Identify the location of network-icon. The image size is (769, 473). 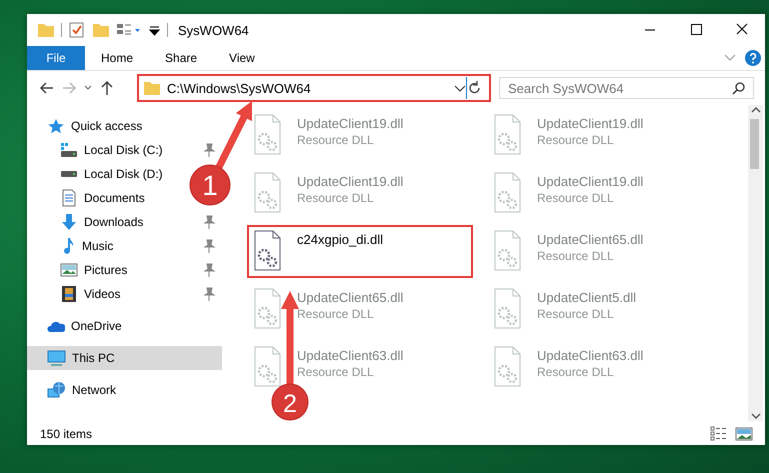
(56, 390).